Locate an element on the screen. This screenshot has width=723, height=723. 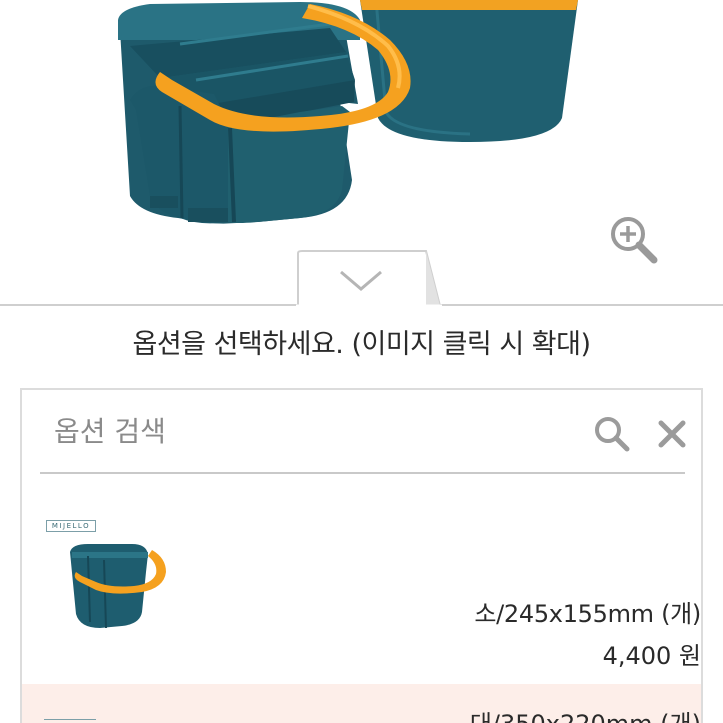
option-name: 대/350x220mm (개) is located at coordinates (585, 713).